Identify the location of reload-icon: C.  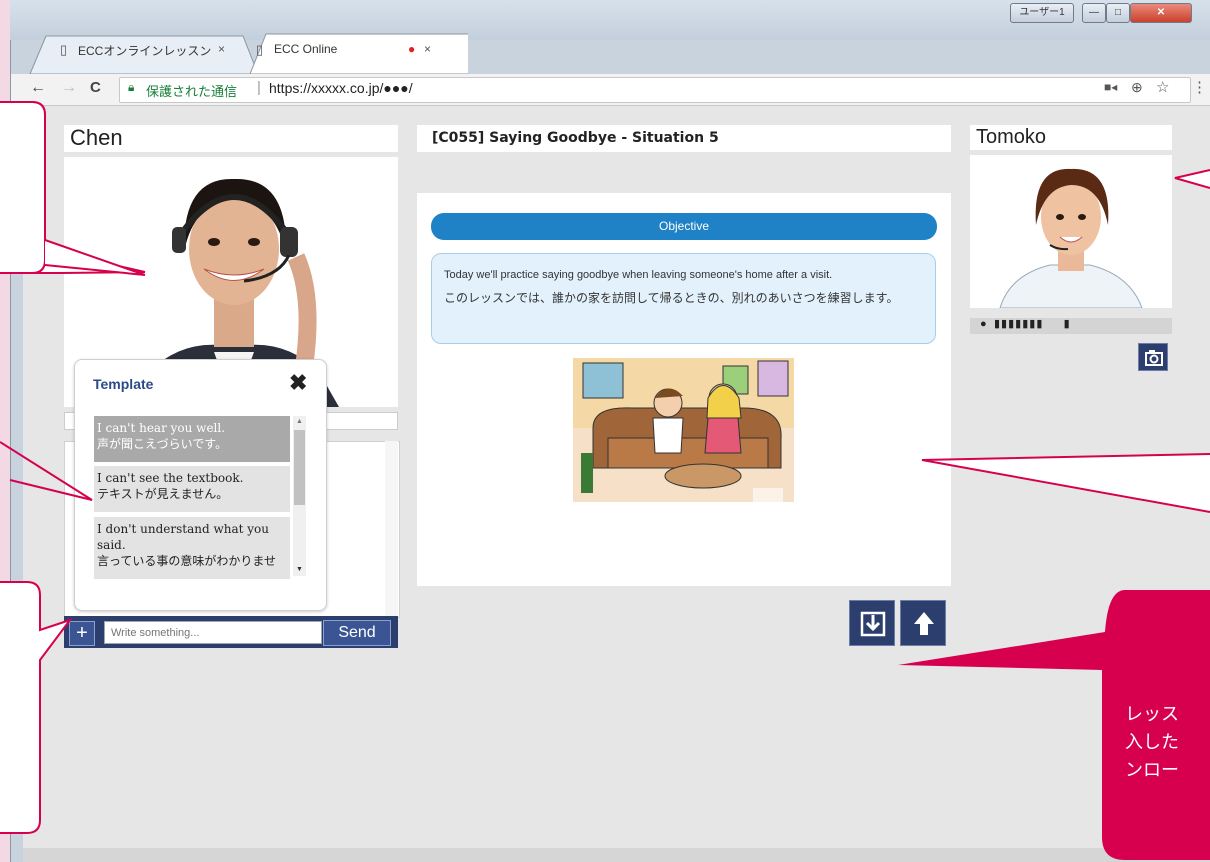
(95, 87).